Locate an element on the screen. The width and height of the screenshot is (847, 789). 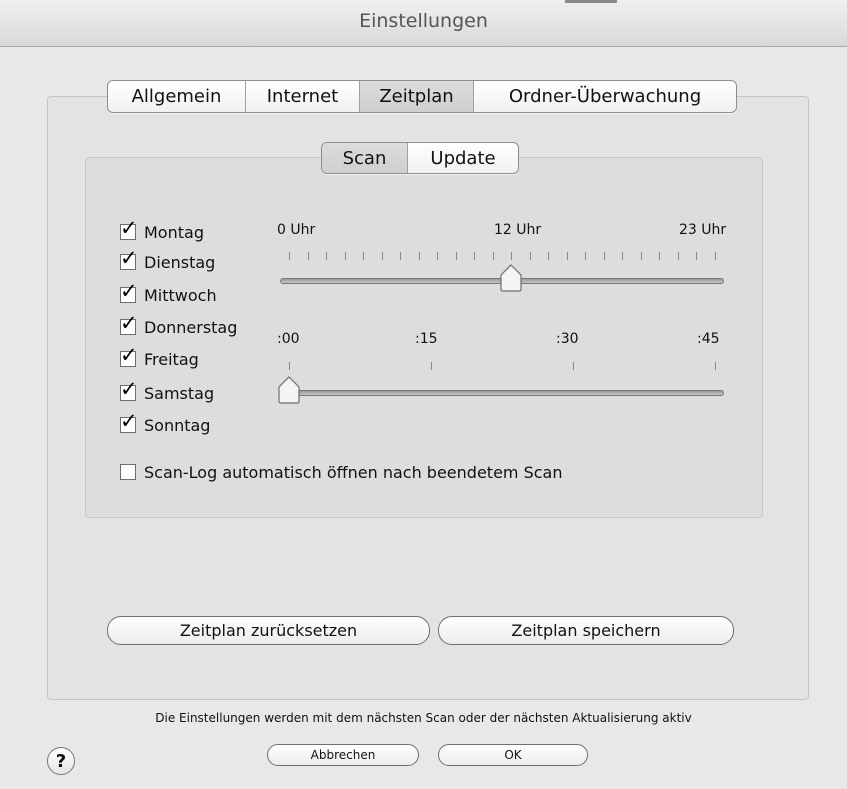
checkbox-sonntag: ✓ Sonntag is located at coordinates (165, 423).